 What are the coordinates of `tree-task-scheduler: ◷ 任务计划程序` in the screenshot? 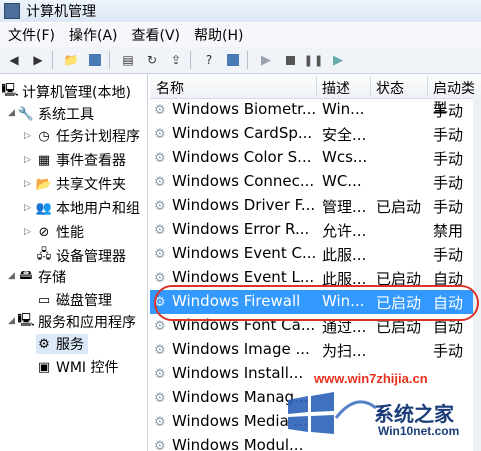 It's located at (88, 136).